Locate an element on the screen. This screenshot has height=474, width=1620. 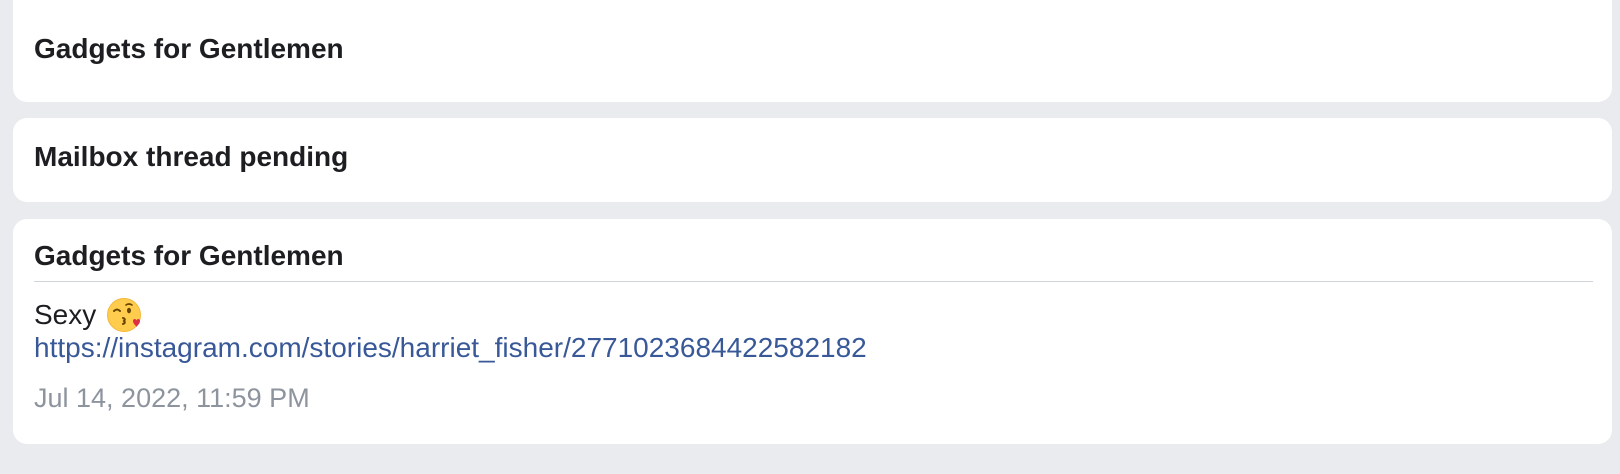
message-body: Sexy is located at coordinates (88, 315).